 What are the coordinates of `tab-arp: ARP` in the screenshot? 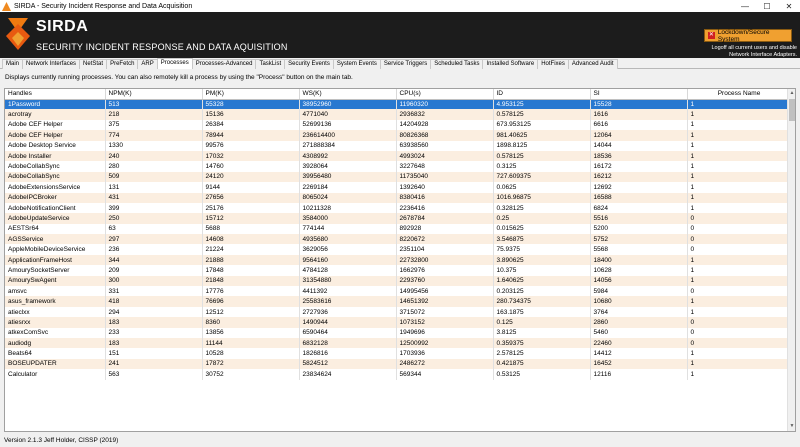 It's located at (147, 64).